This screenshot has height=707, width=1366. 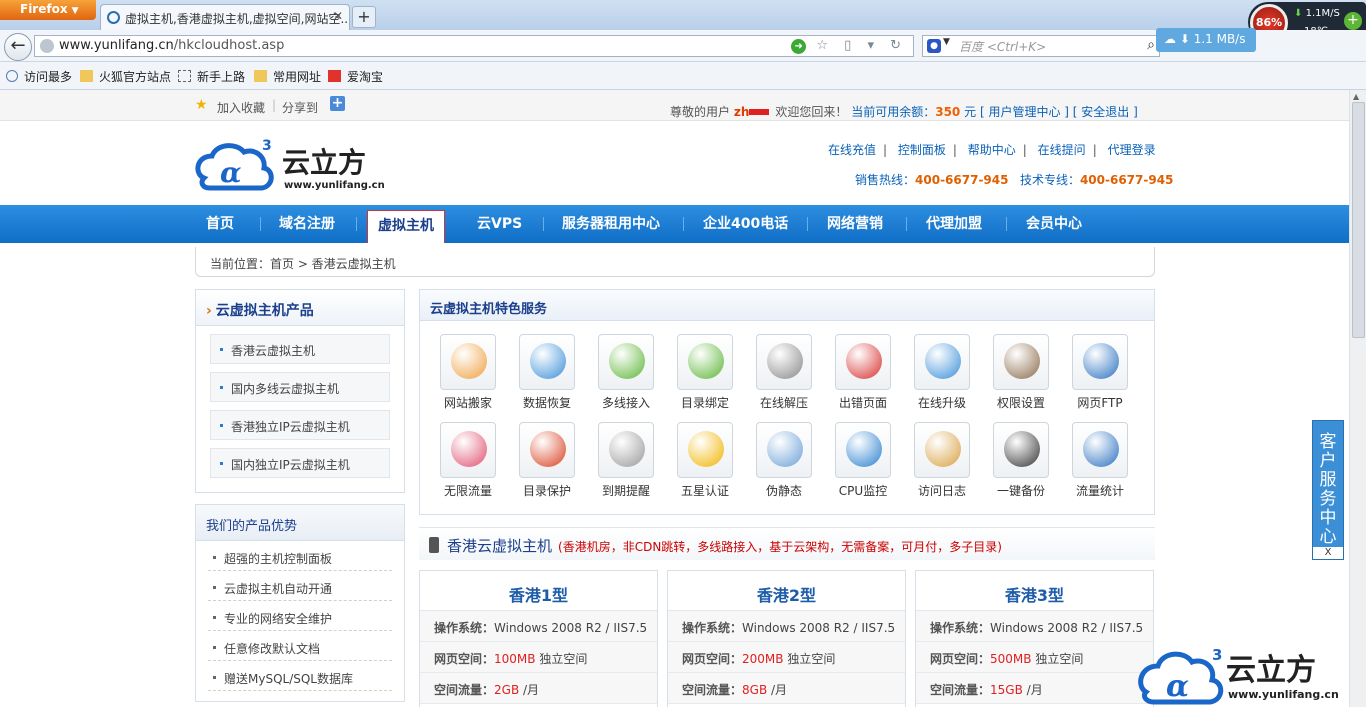 I want to click on feature-item: 网站搬家, so click(x=468, y=372).